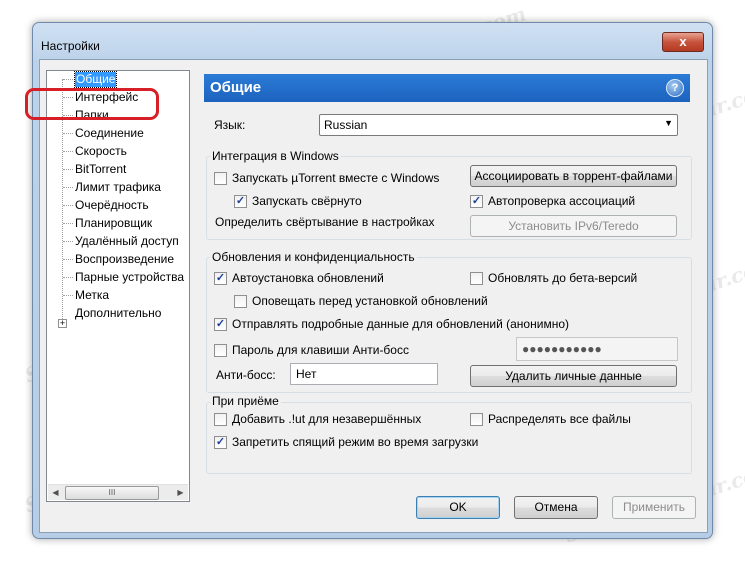 The height and width of the screenshot is (571, 745). I want to click on cancel-button: Отмена, so click(556, 507).